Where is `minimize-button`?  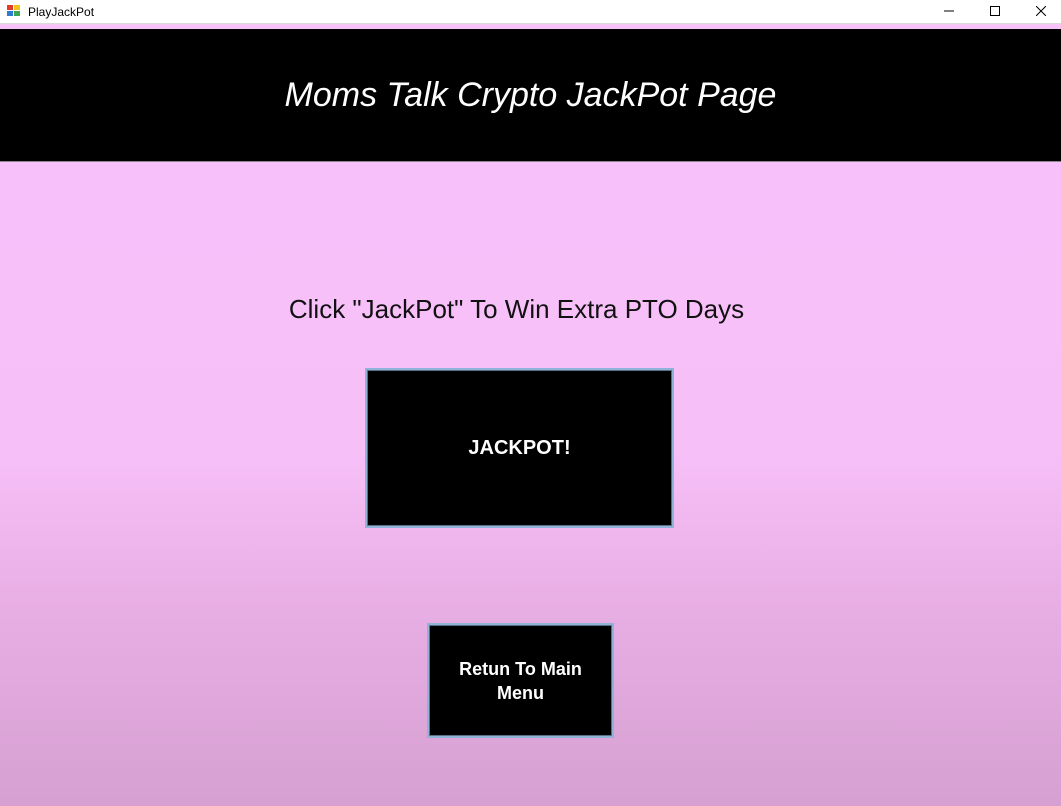 minimize-button is located at coordinates (949, 11).